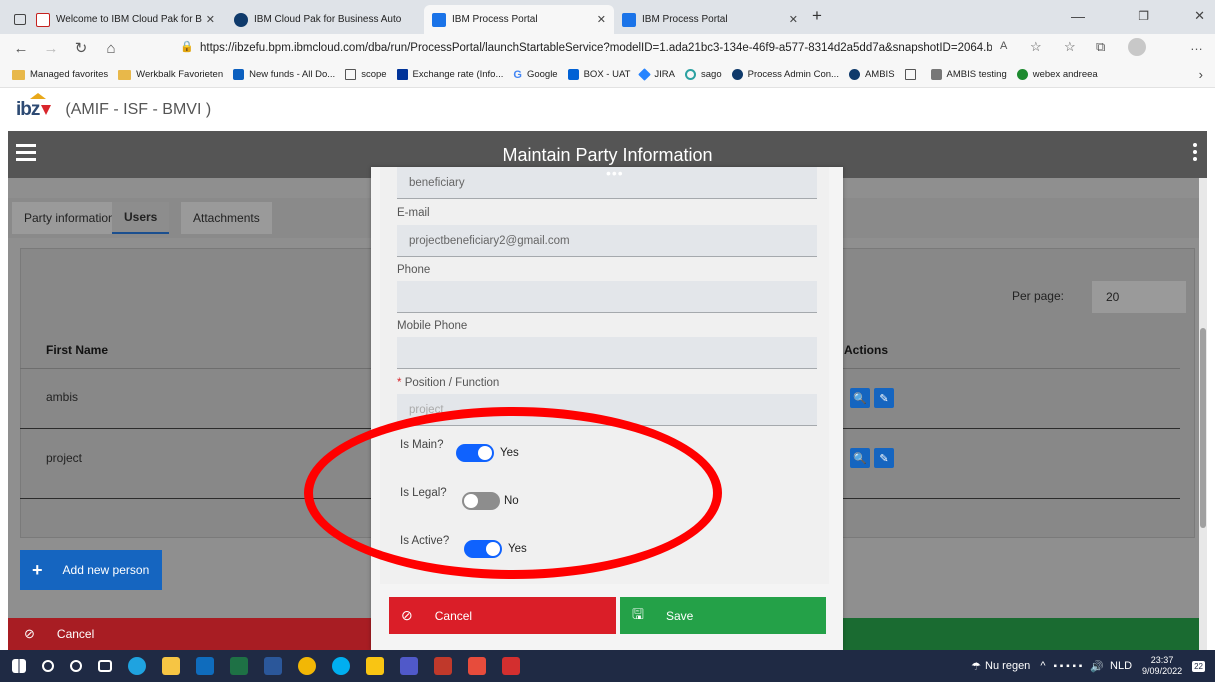 This screenshot has height=682, width=1215. I want to click on fav-webex: webex andreea, so click(1057, 74).